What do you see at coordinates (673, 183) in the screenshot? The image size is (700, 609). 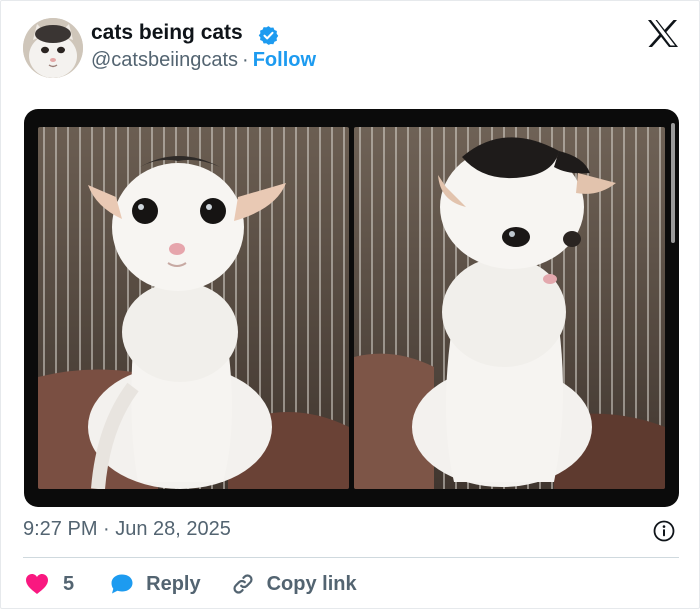 I see `media-scrollbar` at bounding box center [673, 183].